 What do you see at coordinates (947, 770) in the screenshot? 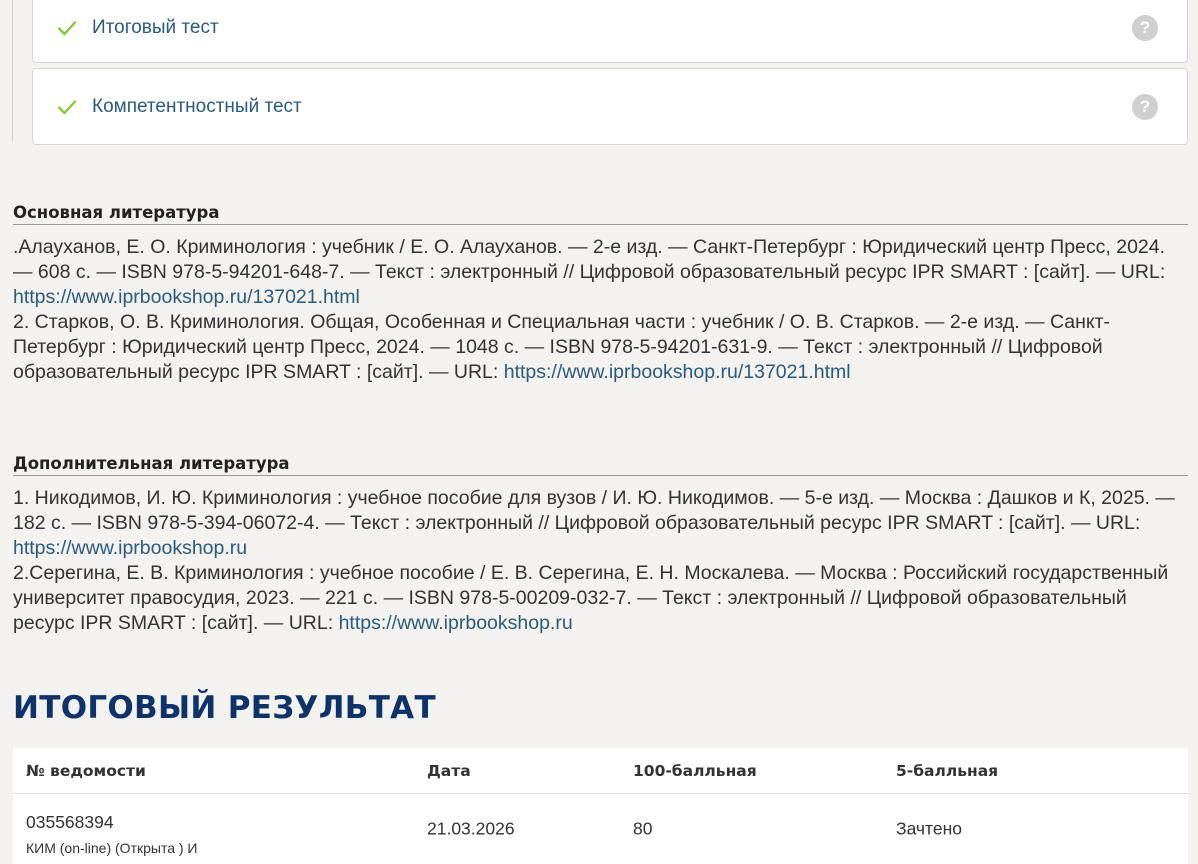
I see `column-header-score5: 5-балльная` at bounding box center [947, 770].